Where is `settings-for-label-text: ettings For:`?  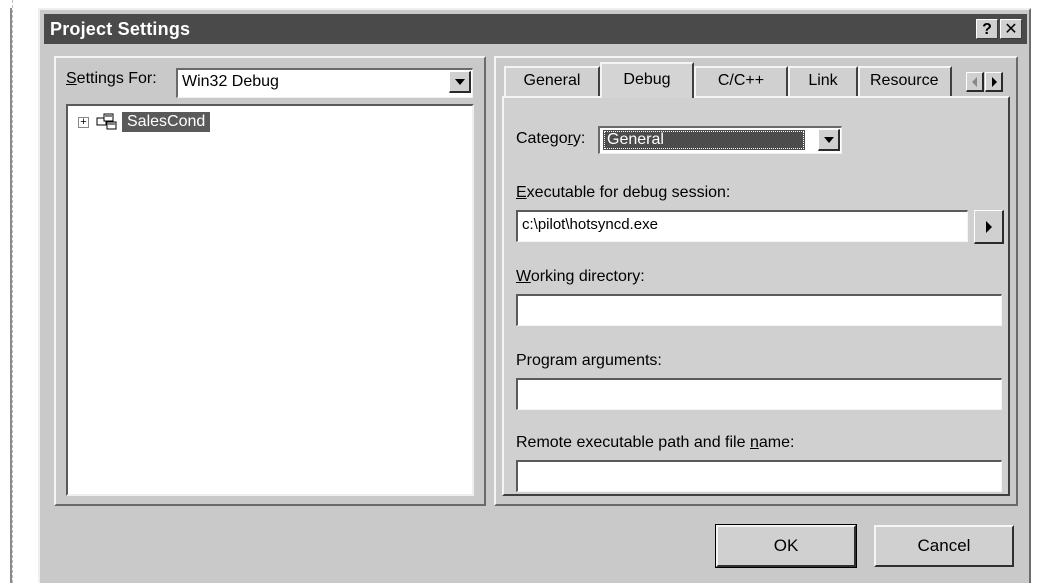 settings-for-label-text: ettings For: is located at coordinates (116, 78).